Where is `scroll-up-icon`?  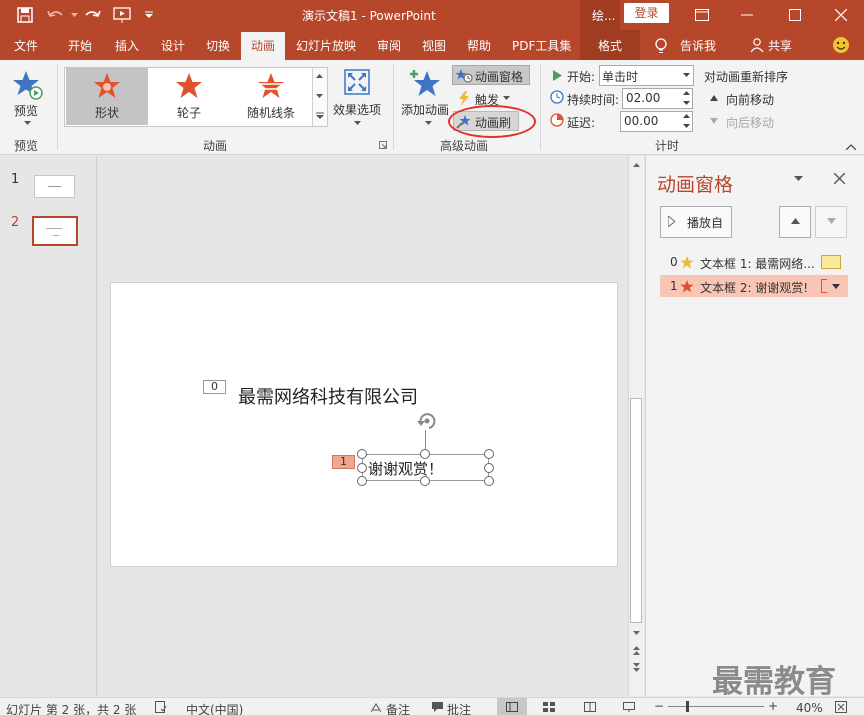
scroll-up-icon is located at coordinates (636, 165).